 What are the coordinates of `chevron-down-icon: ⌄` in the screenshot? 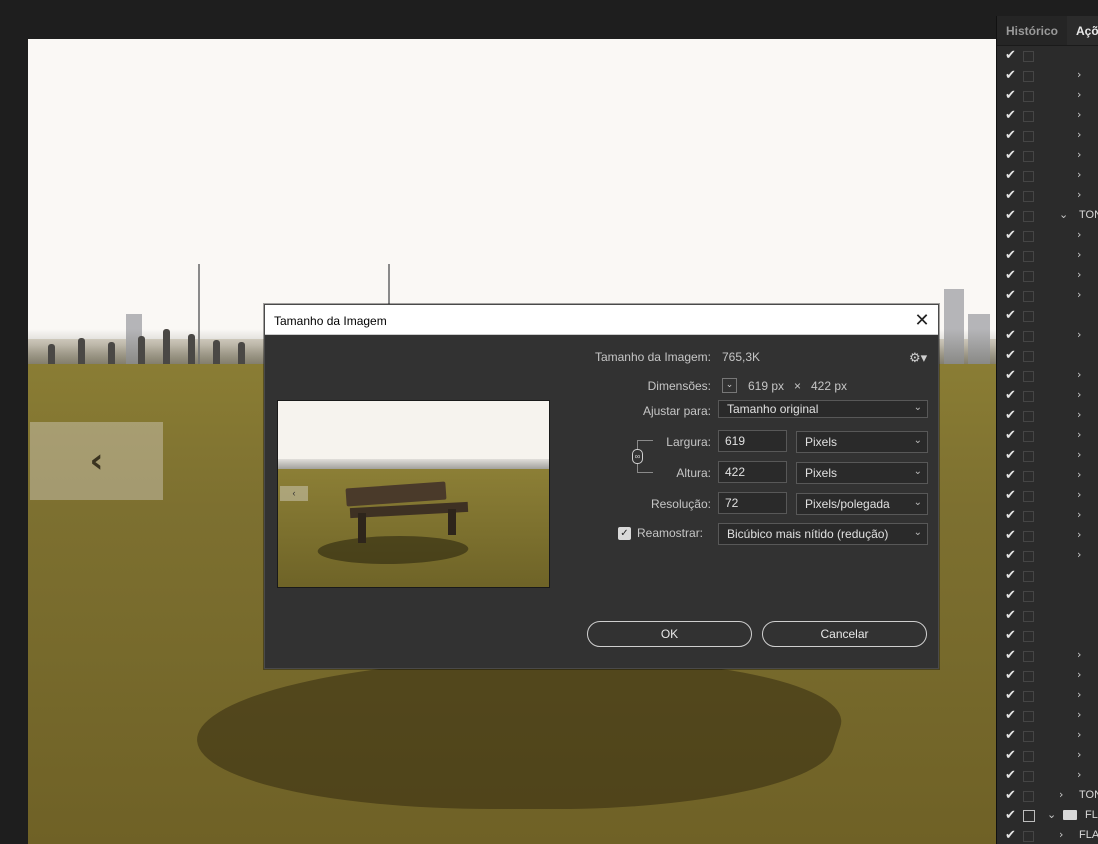 It's located at (729, 385).